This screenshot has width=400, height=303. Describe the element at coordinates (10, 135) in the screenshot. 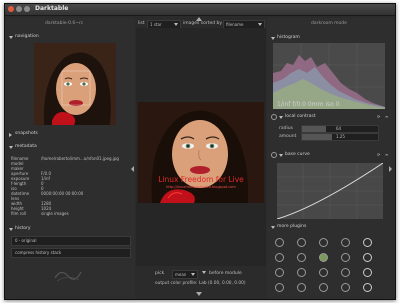

I see `expand-snapshots-icon` at that location.